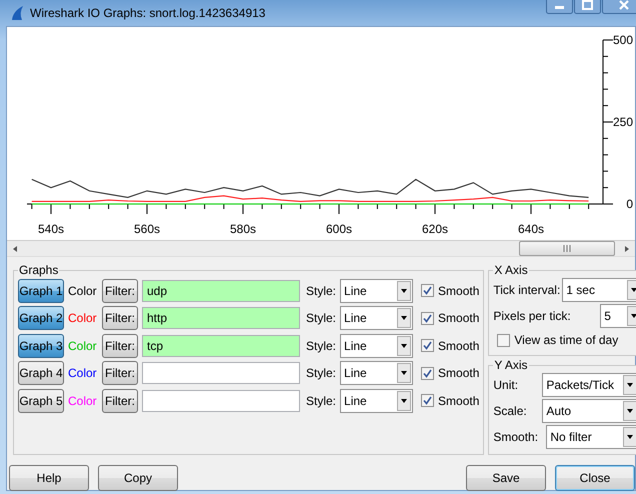 This screenshot has height=494, width=636. What do you see at coordinates (599, 290) in the screenshot?
I see `tick-interval-dropdown: 1 sec` at bounding box center [599, 290].